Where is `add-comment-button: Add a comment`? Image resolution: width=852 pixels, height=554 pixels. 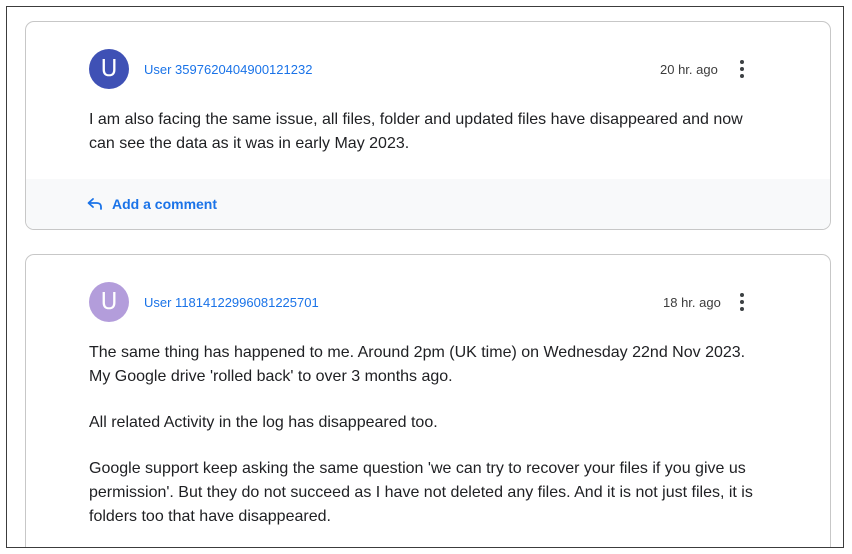
add-comment-button: Add a comment is located at coordinates (151, 204).